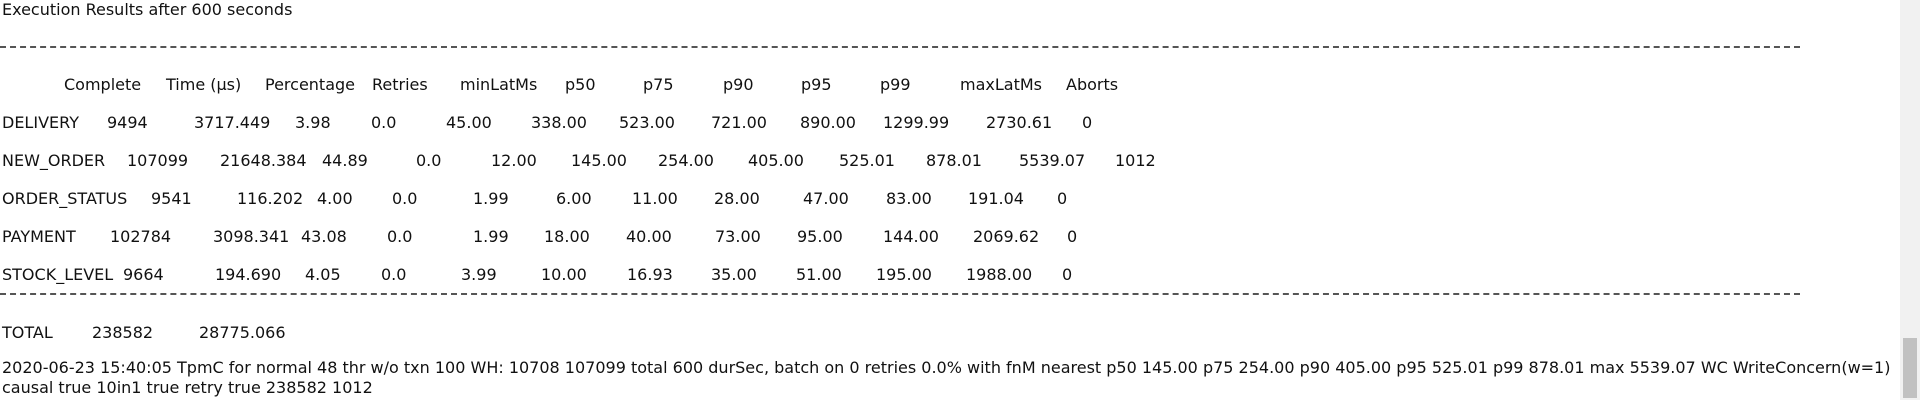 This screenshot has width=1920, height=400. I want to click on p90-cell: 35.00, so click(734, 274).